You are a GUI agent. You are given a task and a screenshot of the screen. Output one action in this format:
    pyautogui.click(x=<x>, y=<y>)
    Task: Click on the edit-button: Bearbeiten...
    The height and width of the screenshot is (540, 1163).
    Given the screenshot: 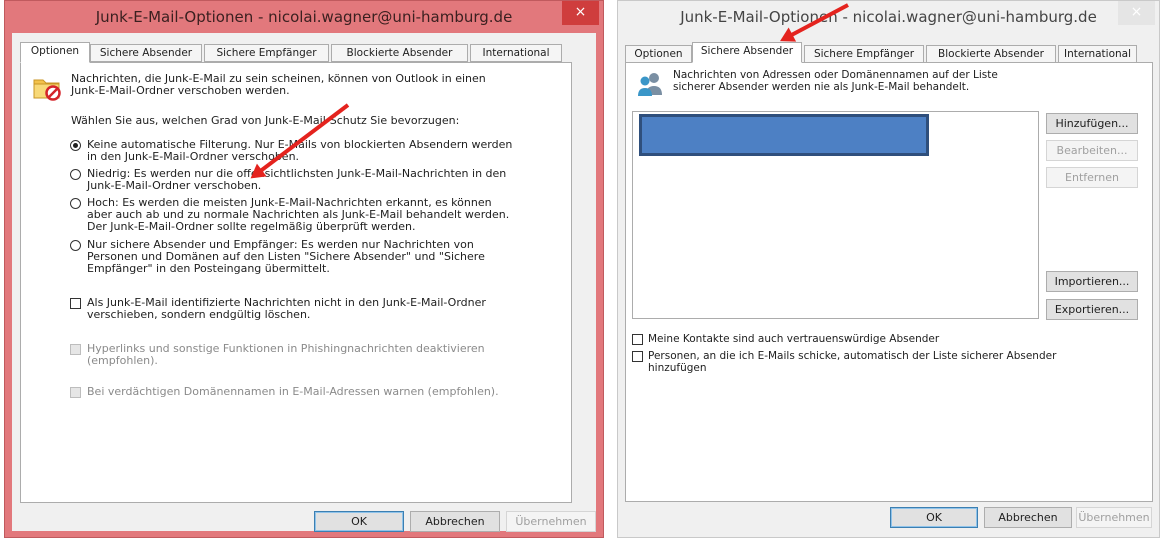 What is the action you would take?
    pyautogui.click(x=1092, y=150)
    